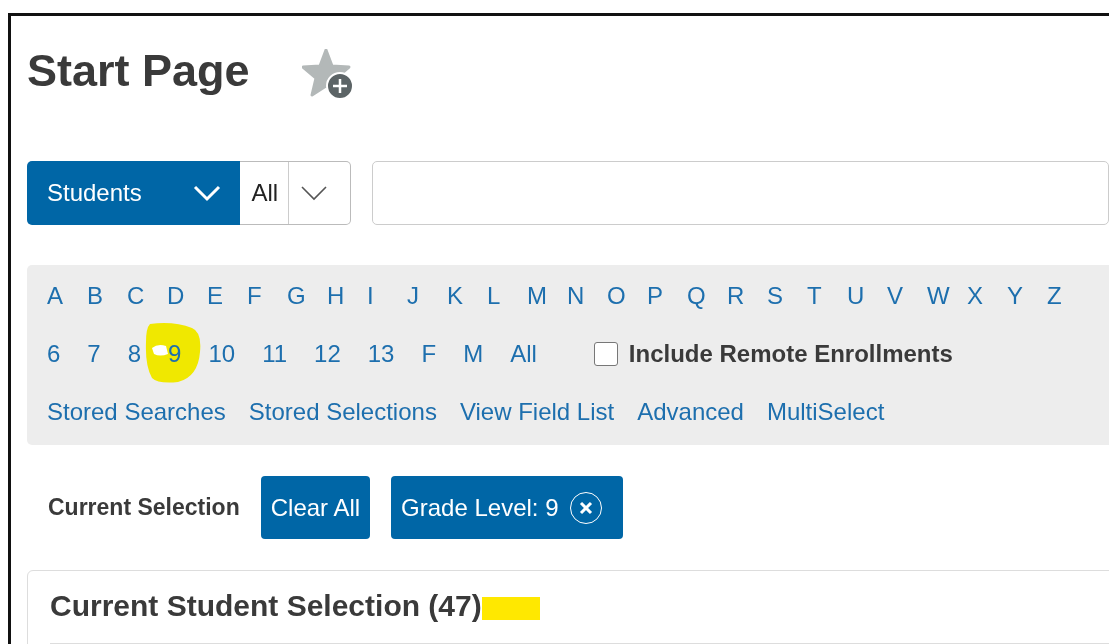 The height and width of the screenshot is (644, 1109). I want to click on letter-link: O, so click(627, 296).